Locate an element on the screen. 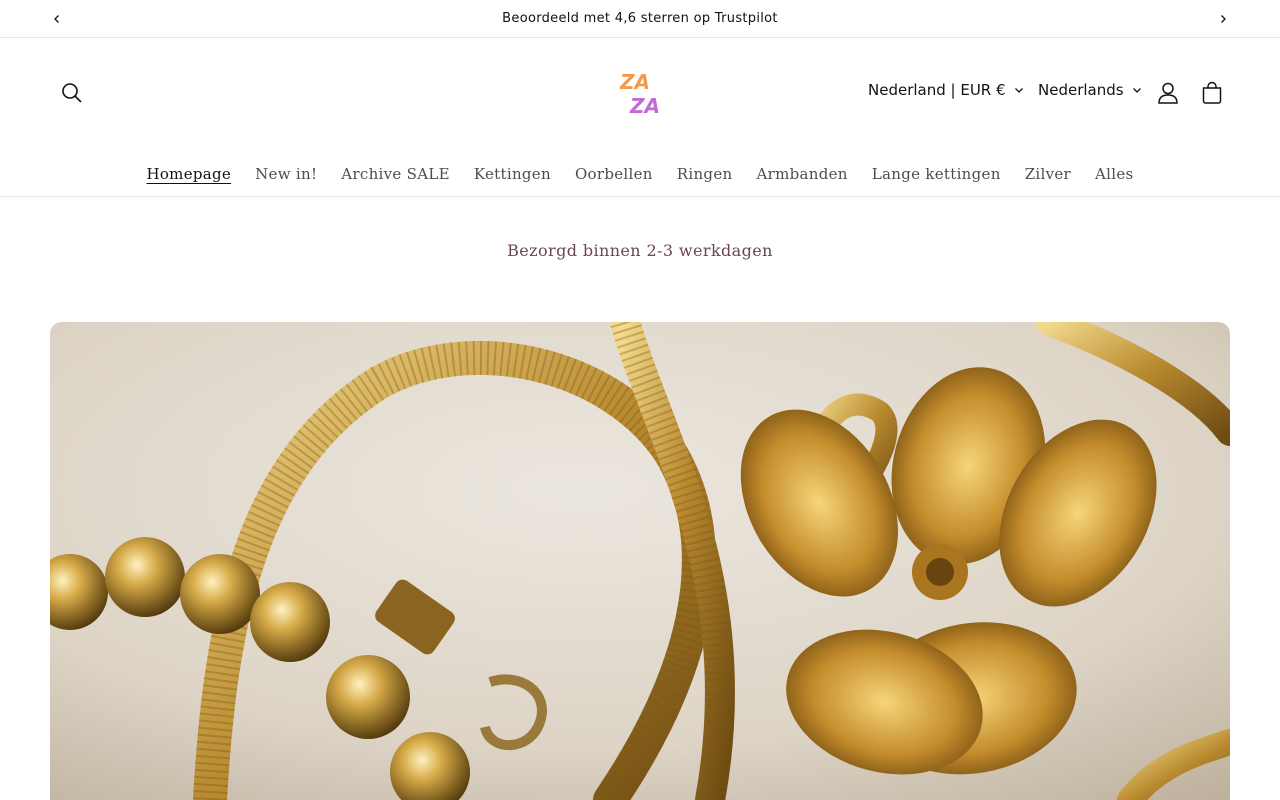 The image size is (1280, 800). nav-item-lange-kettingen: Lange kettingen is located at coordinates (936, 174).